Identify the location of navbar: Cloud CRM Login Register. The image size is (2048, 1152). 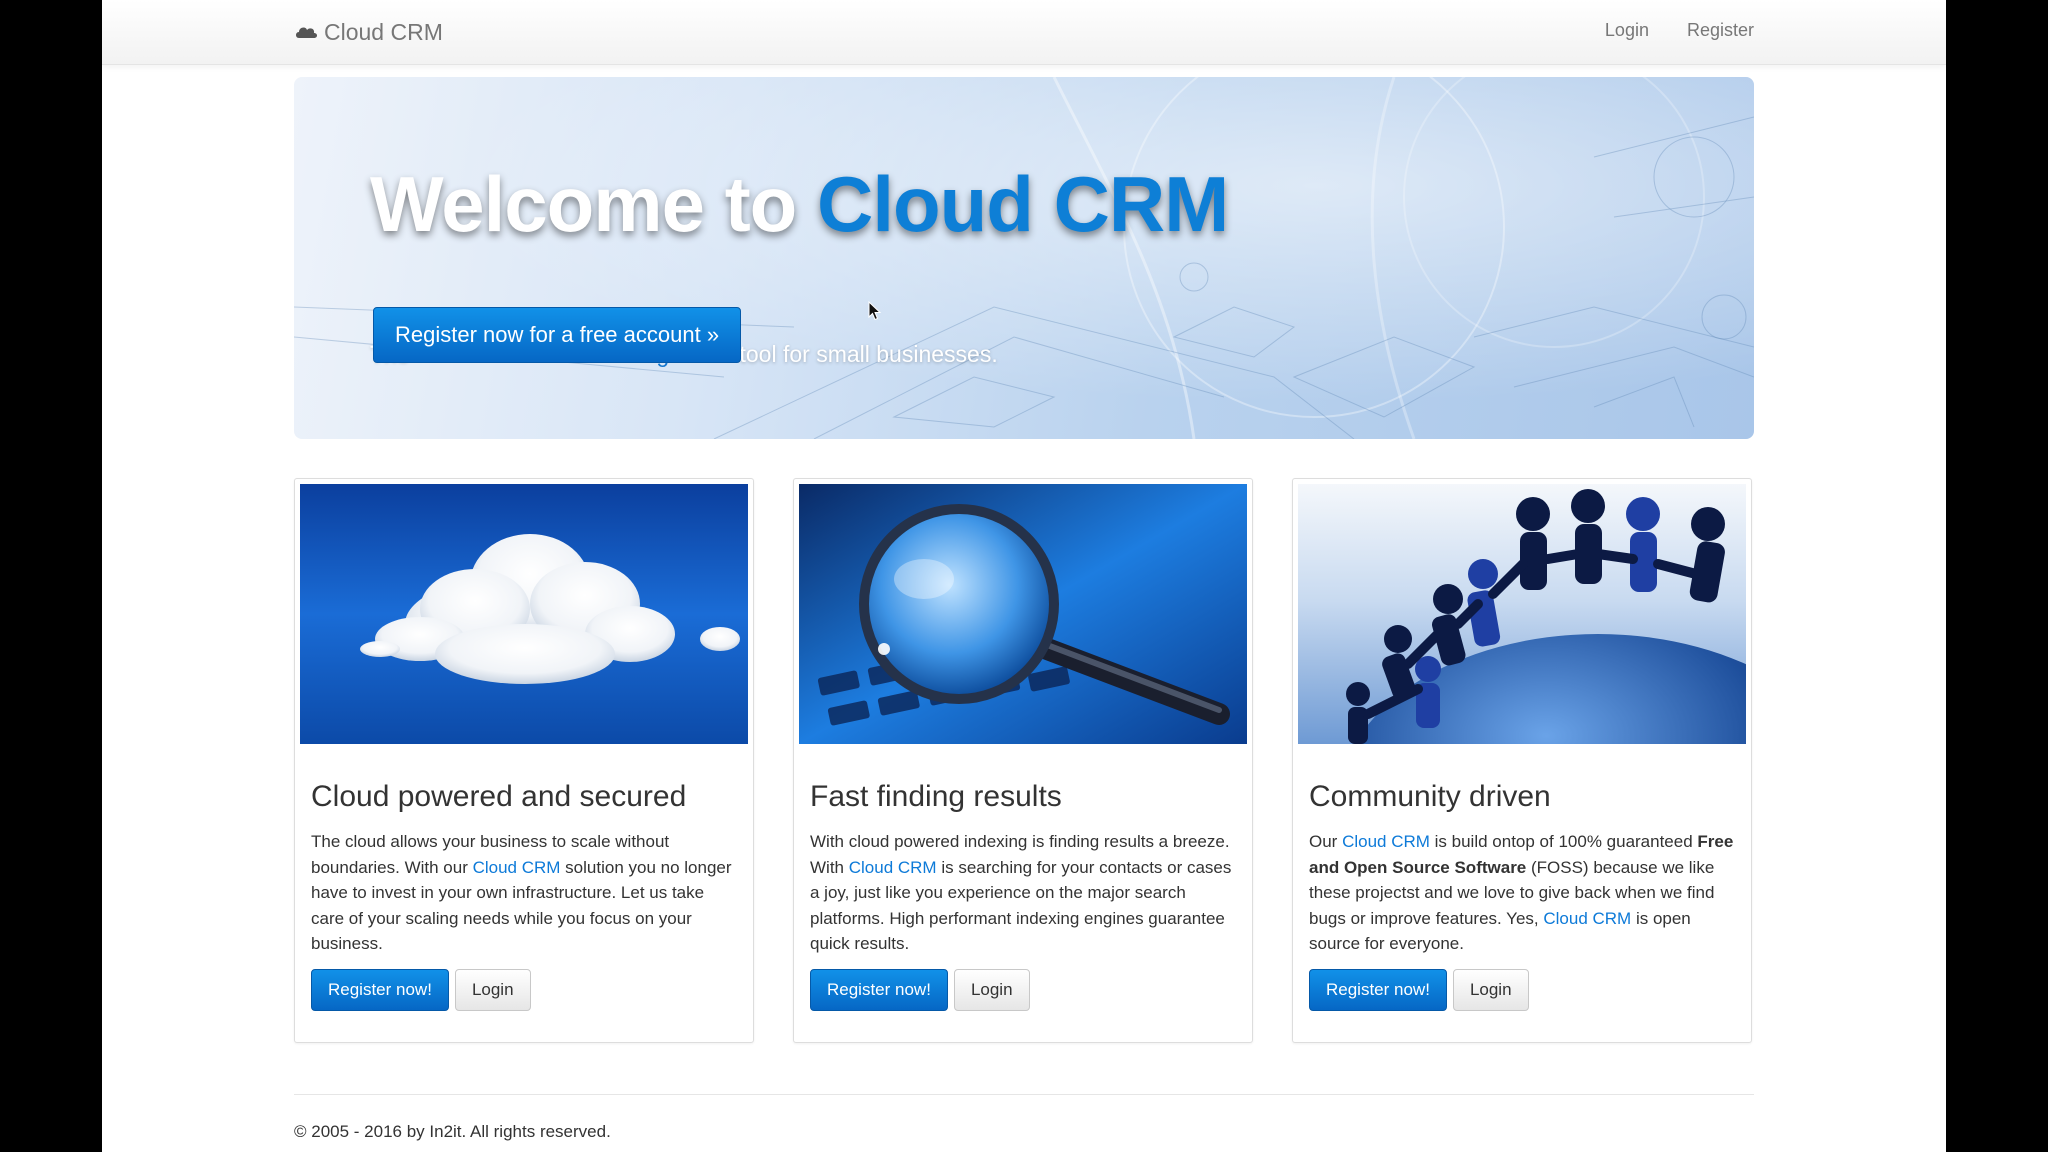
(1024, 32).